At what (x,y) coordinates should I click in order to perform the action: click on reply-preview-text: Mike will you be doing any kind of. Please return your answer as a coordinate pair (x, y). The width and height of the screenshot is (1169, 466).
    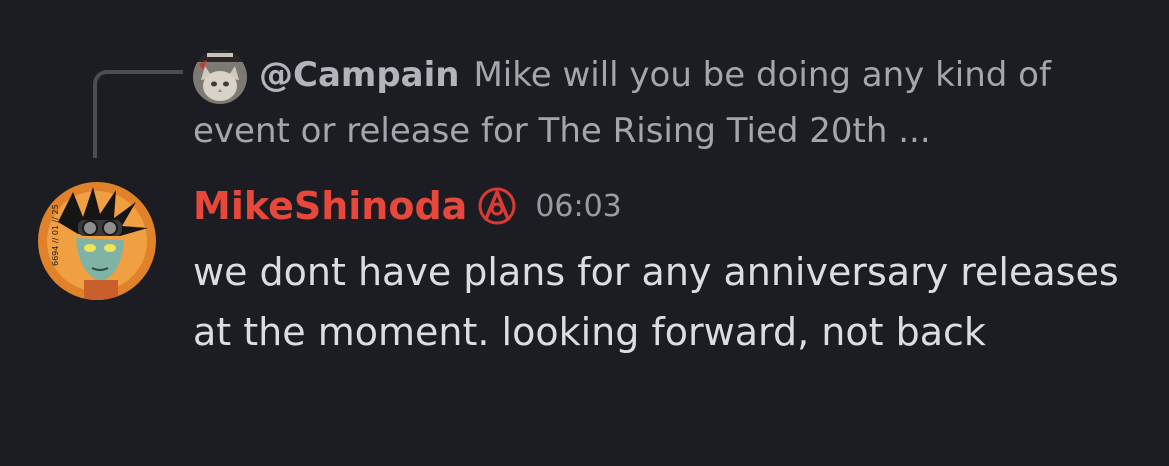
    Looking at the image, I should click on (761, 75).